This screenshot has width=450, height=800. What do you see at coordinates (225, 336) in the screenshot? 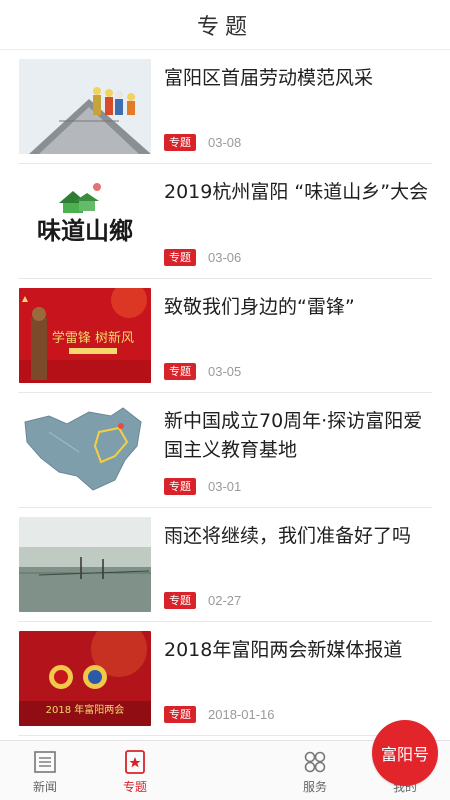
I see `list-item: 学雷锋 树新风 致敬我们身边的“雷锋” 专题 03-05` at bounding box center [225, 336].